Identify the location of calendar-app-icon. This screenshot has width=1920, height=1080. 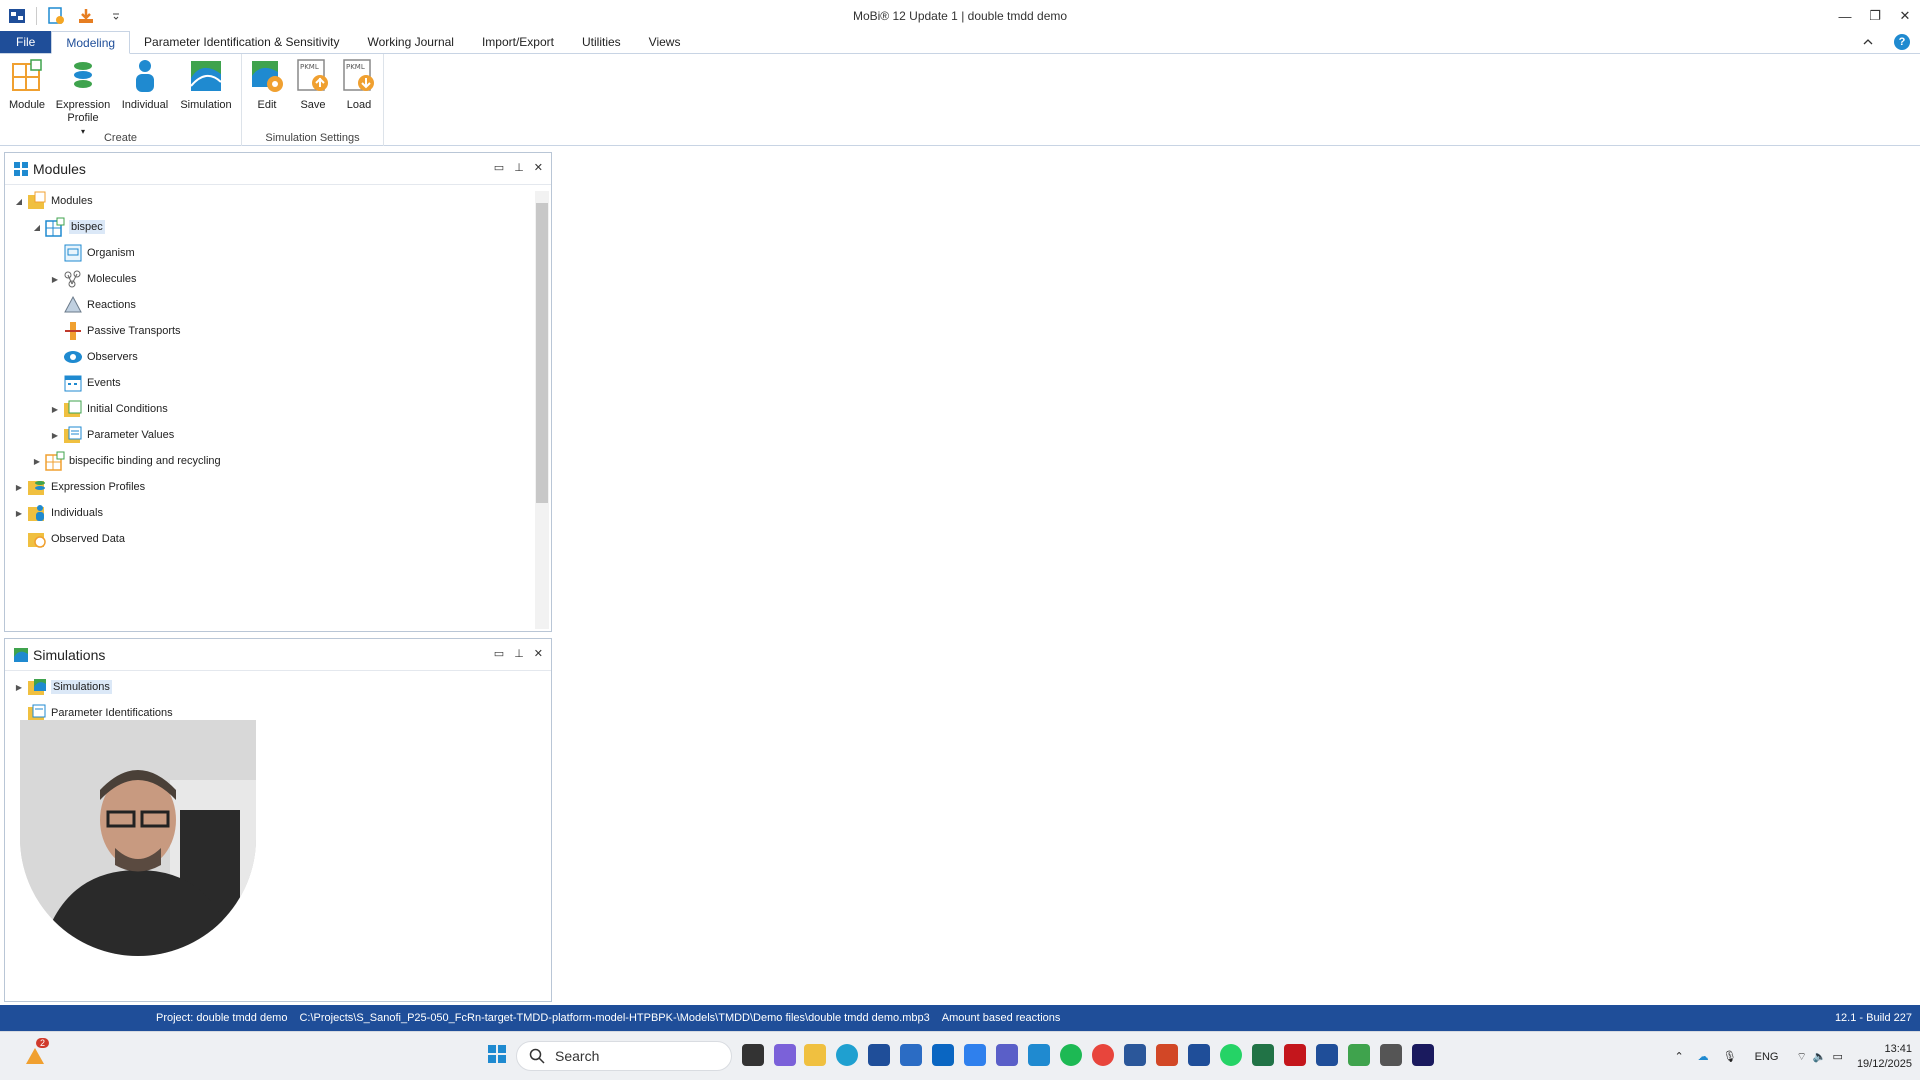
(1039, 1055).